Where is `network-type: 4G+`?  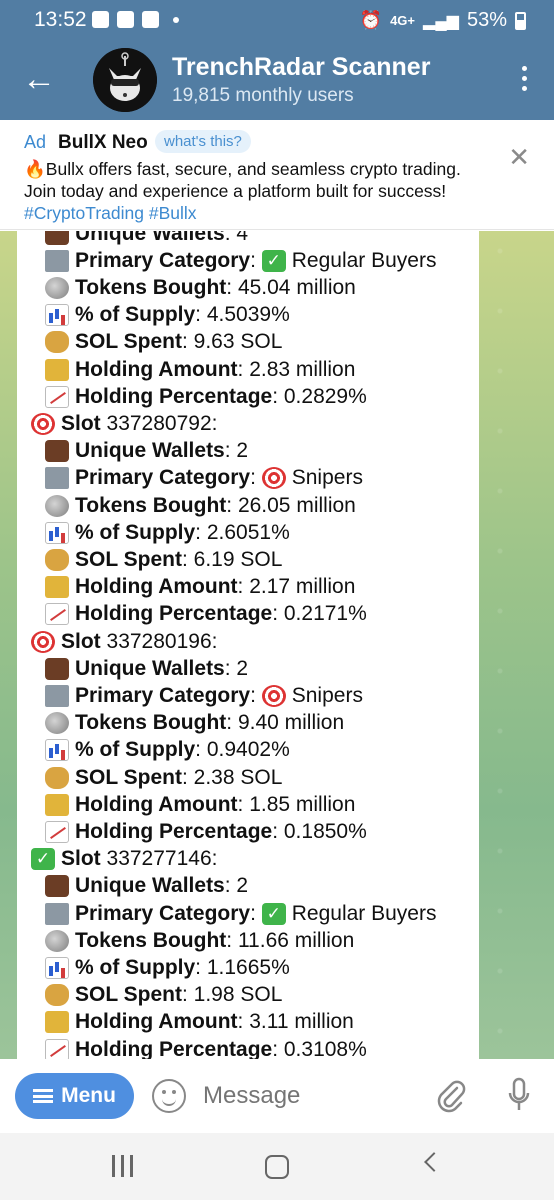
network-type: 4G+ is located at coordinates (403, 20).